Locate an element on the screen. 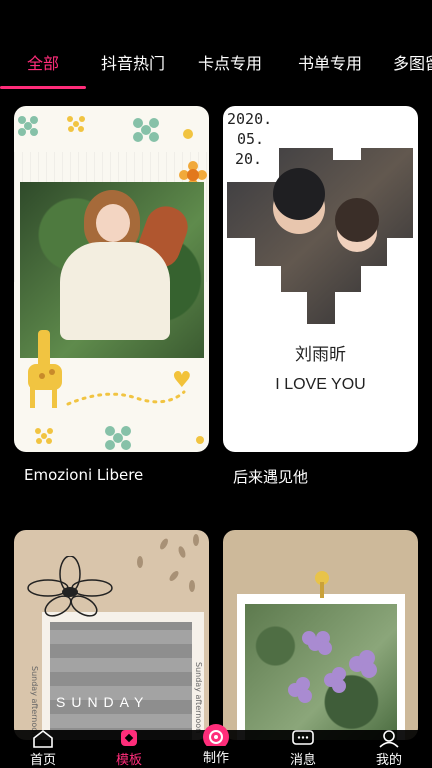  template-photo is located at coordinates (121, 681).